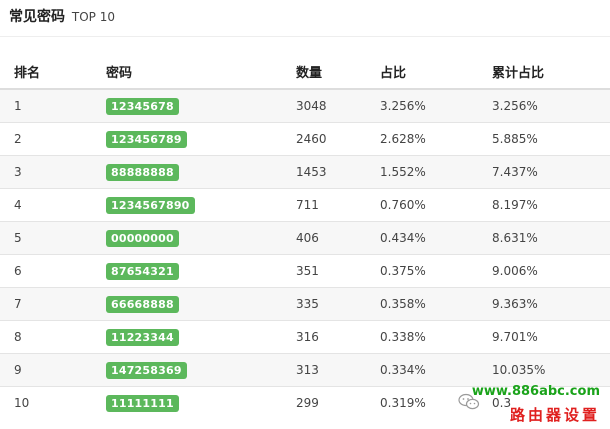  I want to click on share-cell: 0.334%, so click(436, 370).